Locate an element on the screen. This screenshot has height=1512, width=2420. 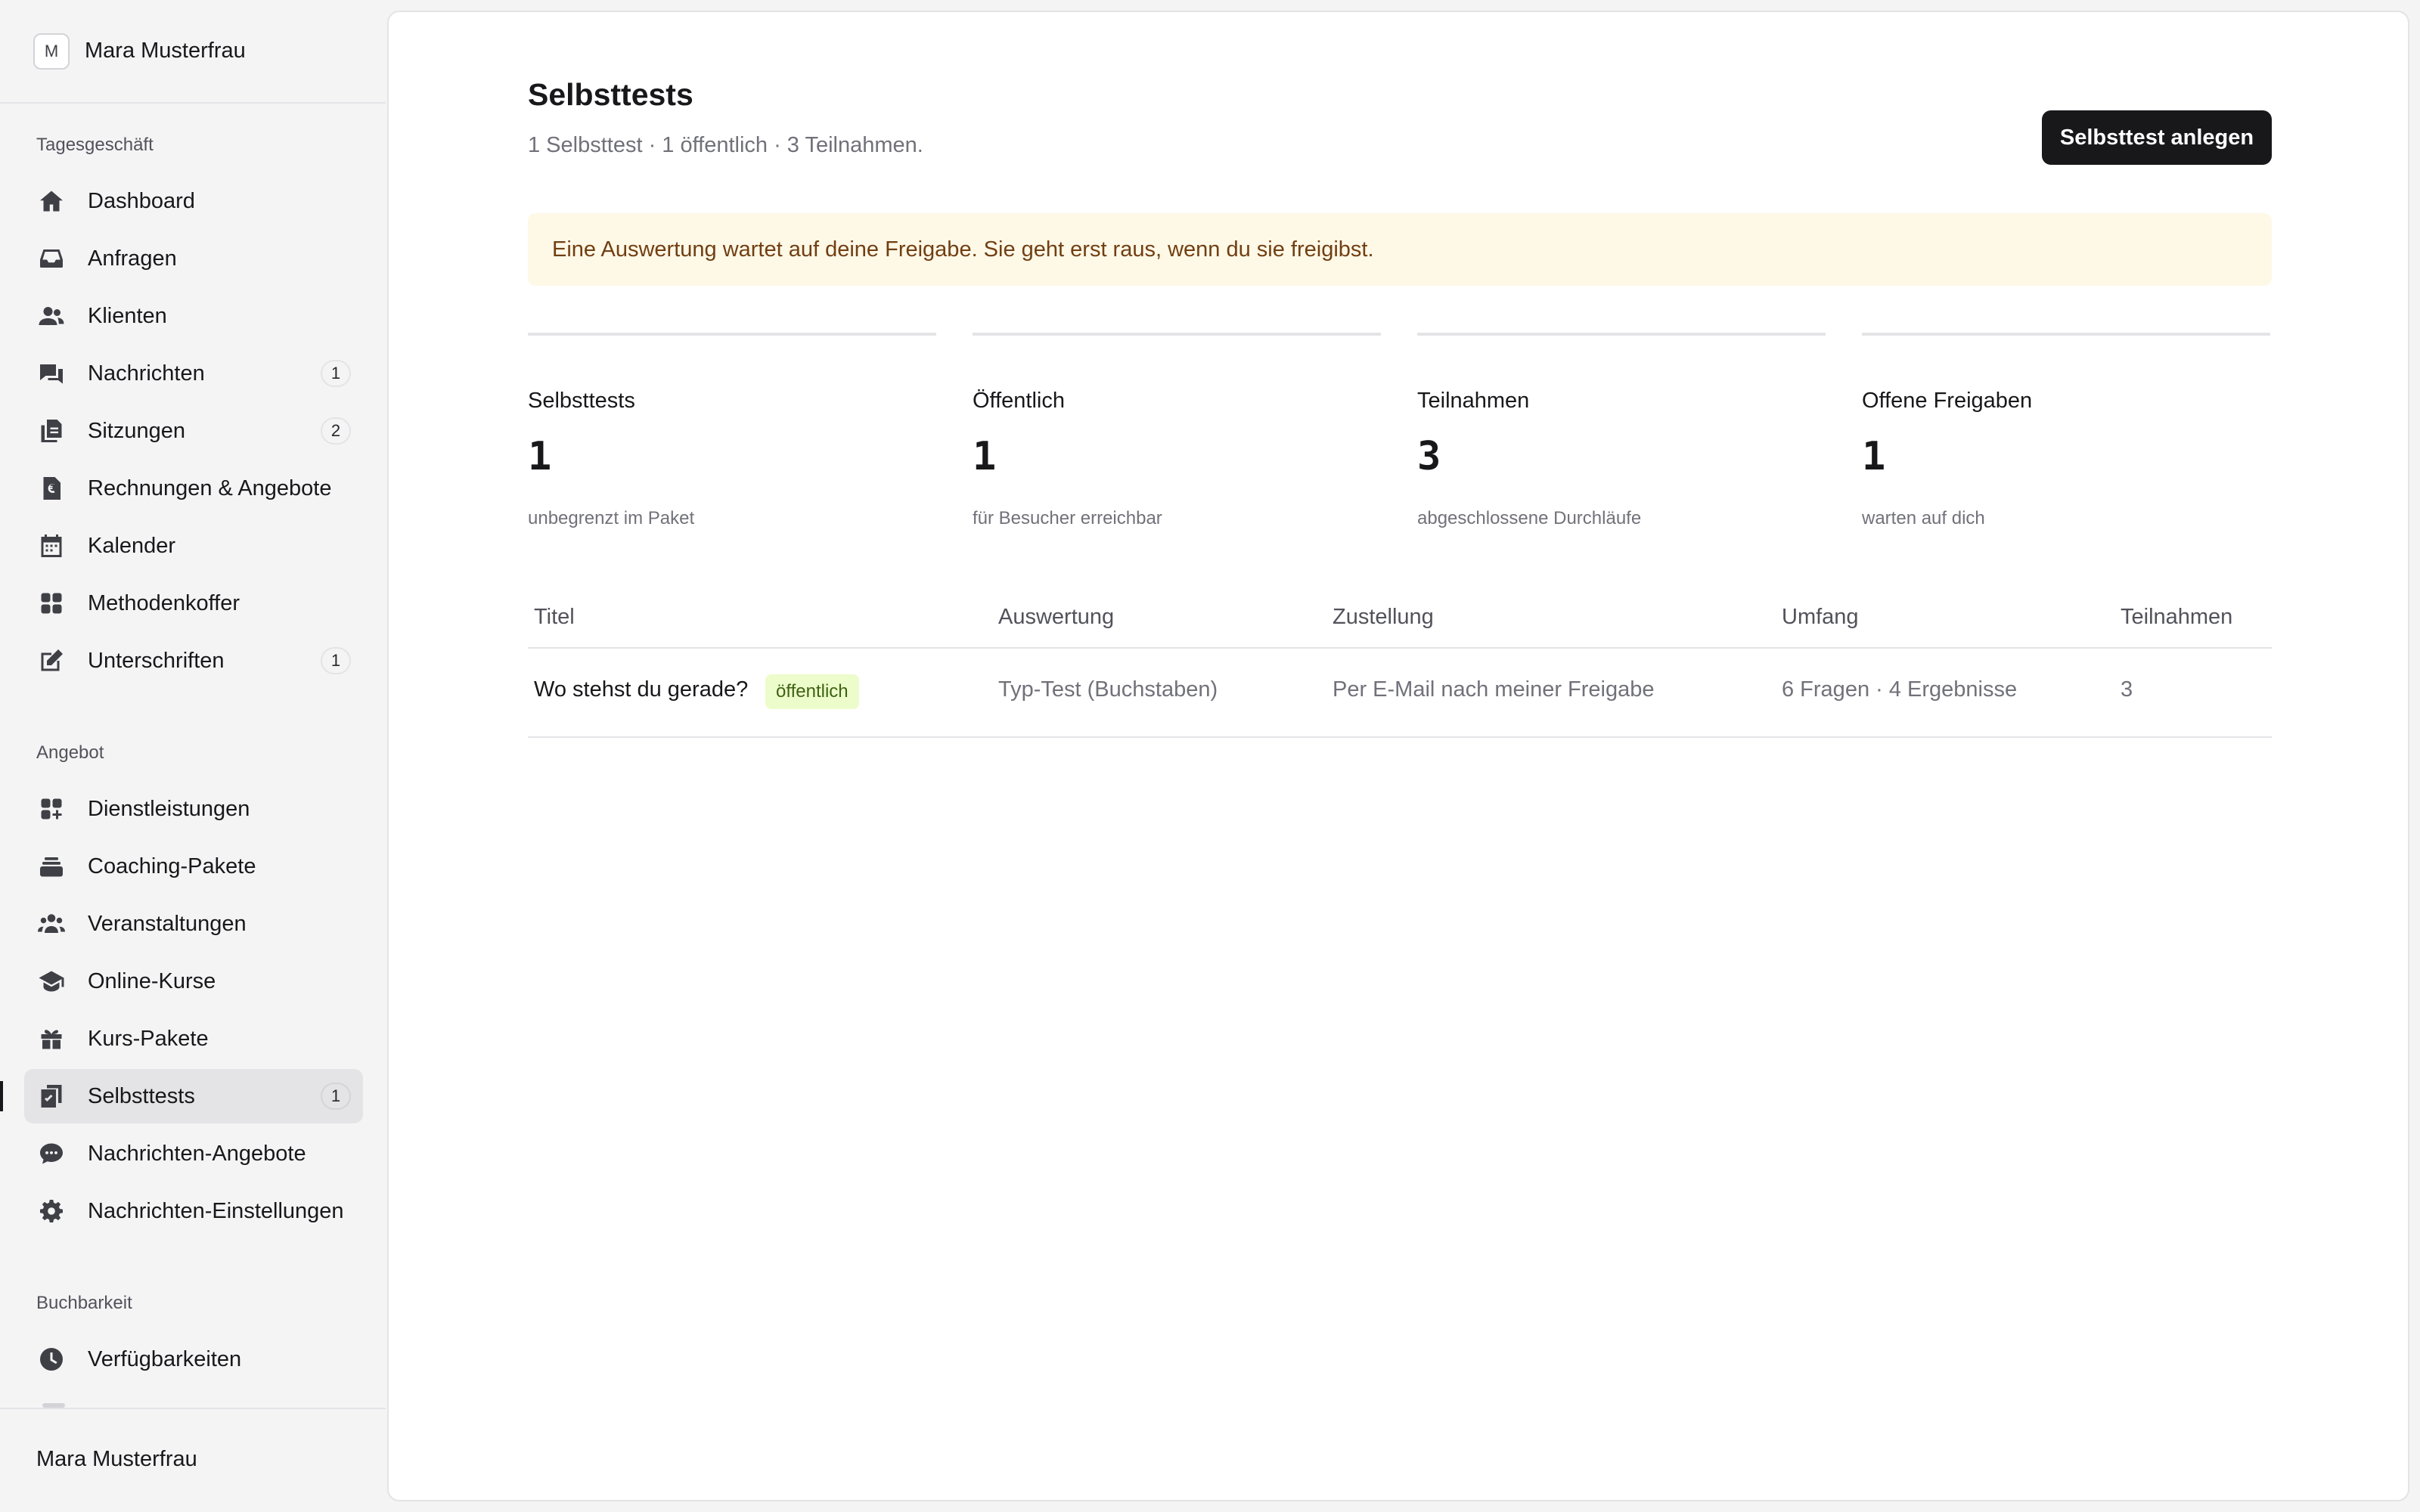
sidebar-item-verfuegbarkeiten: Verfügbarkeiten is located at coordinates (193, 1359).